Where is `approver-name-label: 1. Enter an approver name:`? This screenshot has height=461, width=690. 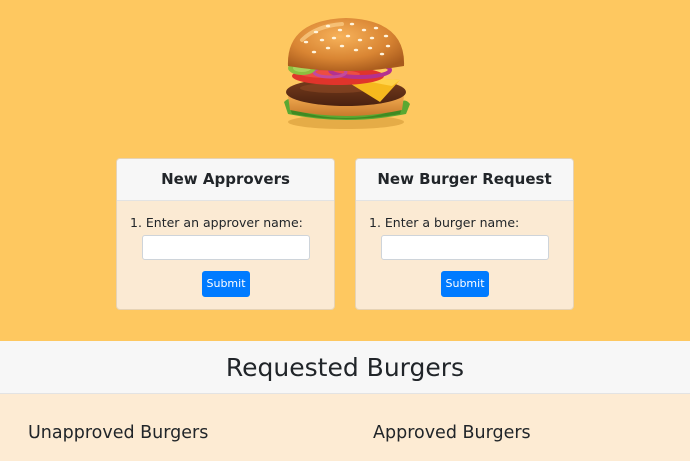 approver-name-label: 1. Enter an approver name: is located at coordinates (216, 222).